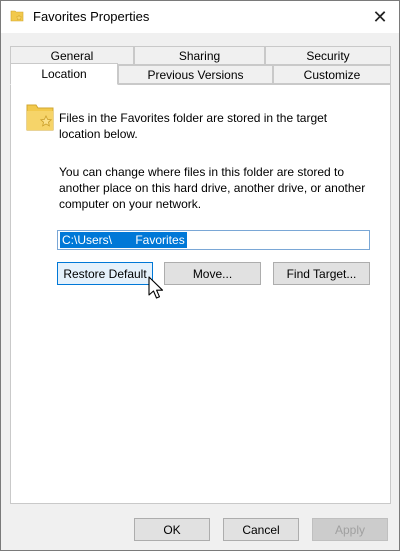 Image resolution: width=400 pixels, height=551 pixels. Describe the element at coordinates (98, 134) in the screenshot. I see `intro-text-line-2: location below.` at that location.